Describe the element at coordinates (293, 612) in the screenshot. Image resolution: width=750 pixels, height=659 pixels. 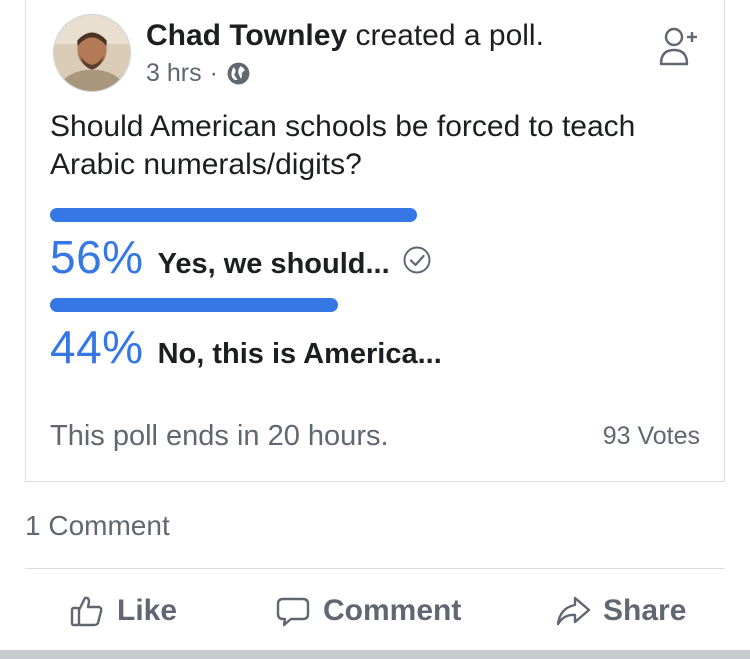
I see `comment-bubble-icon` at that location.